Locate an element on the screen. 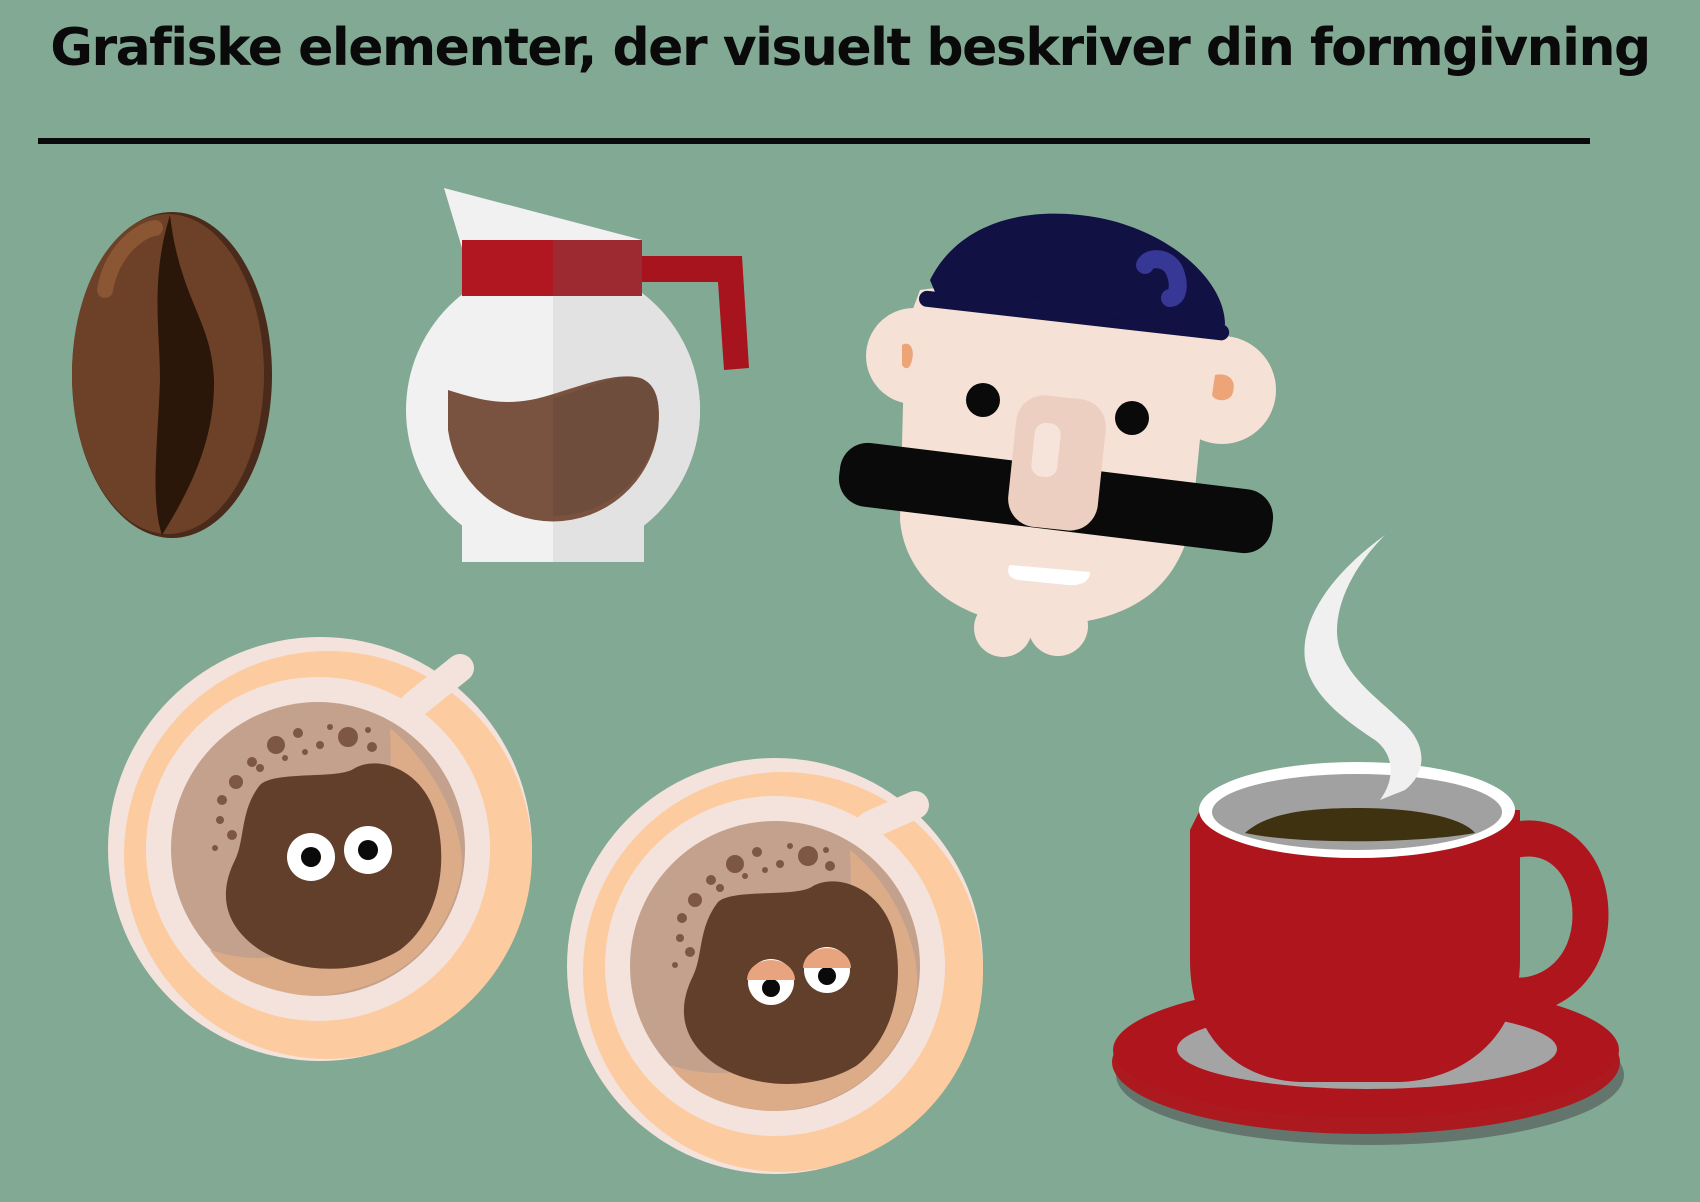 This screenshot has height=1202, width=1700. coffee-cup-awake-eyes-icon is located at coordinates (320, 849).